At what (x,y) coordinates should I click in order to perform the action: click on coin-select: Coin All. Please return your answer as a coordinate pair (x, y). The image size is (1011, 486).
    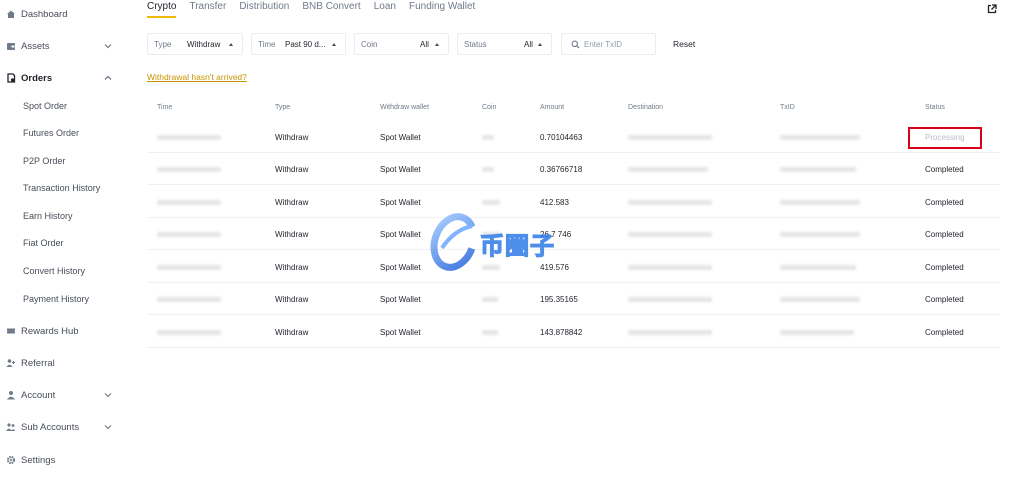
    Looking at the image, I should click on (401, 44).